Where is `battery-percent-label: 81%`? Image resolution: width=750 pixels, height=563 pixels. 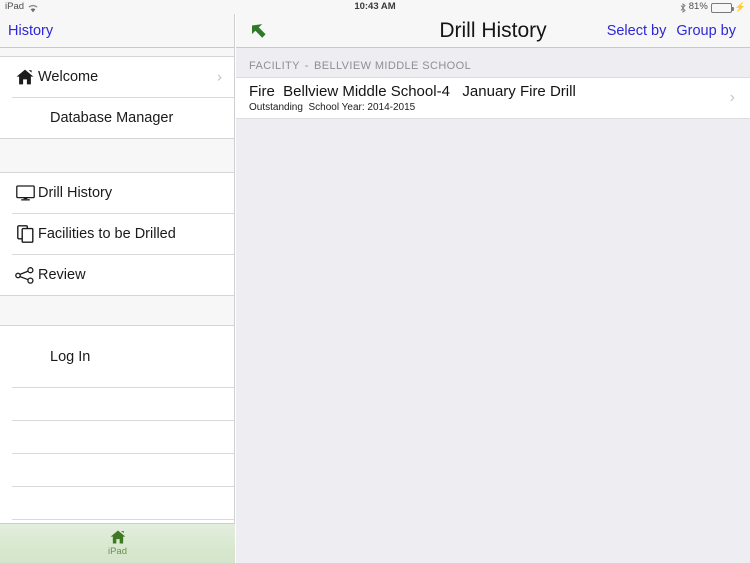
battery-percent-label: 81% is located at coordinates (698, 6).